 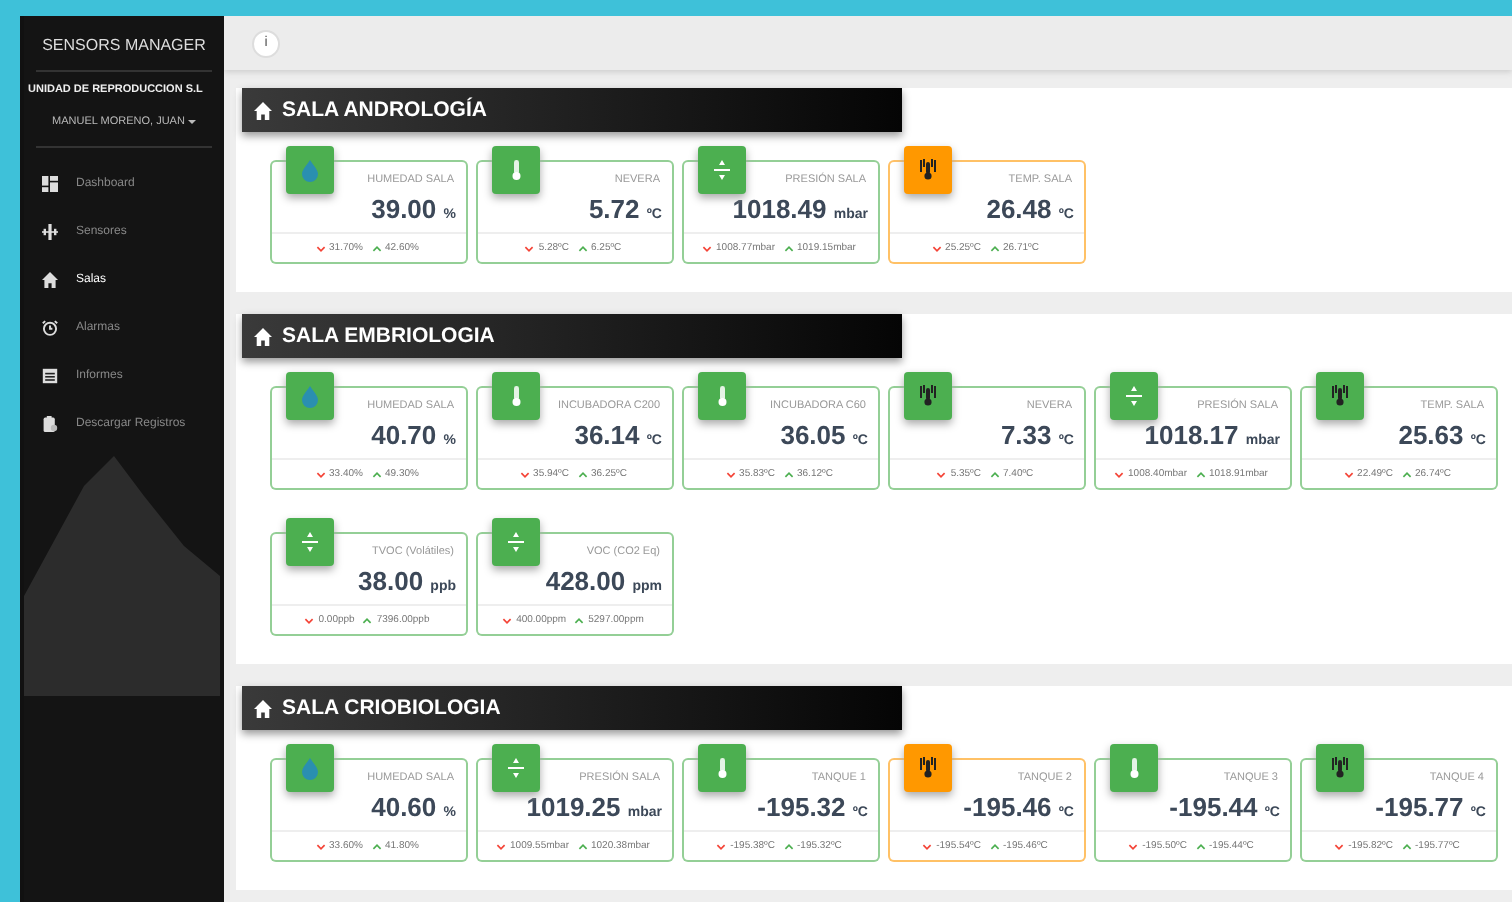 I want to click on room-title: SALA CRIOBIOLOGIA, so click(x=391, y=708).